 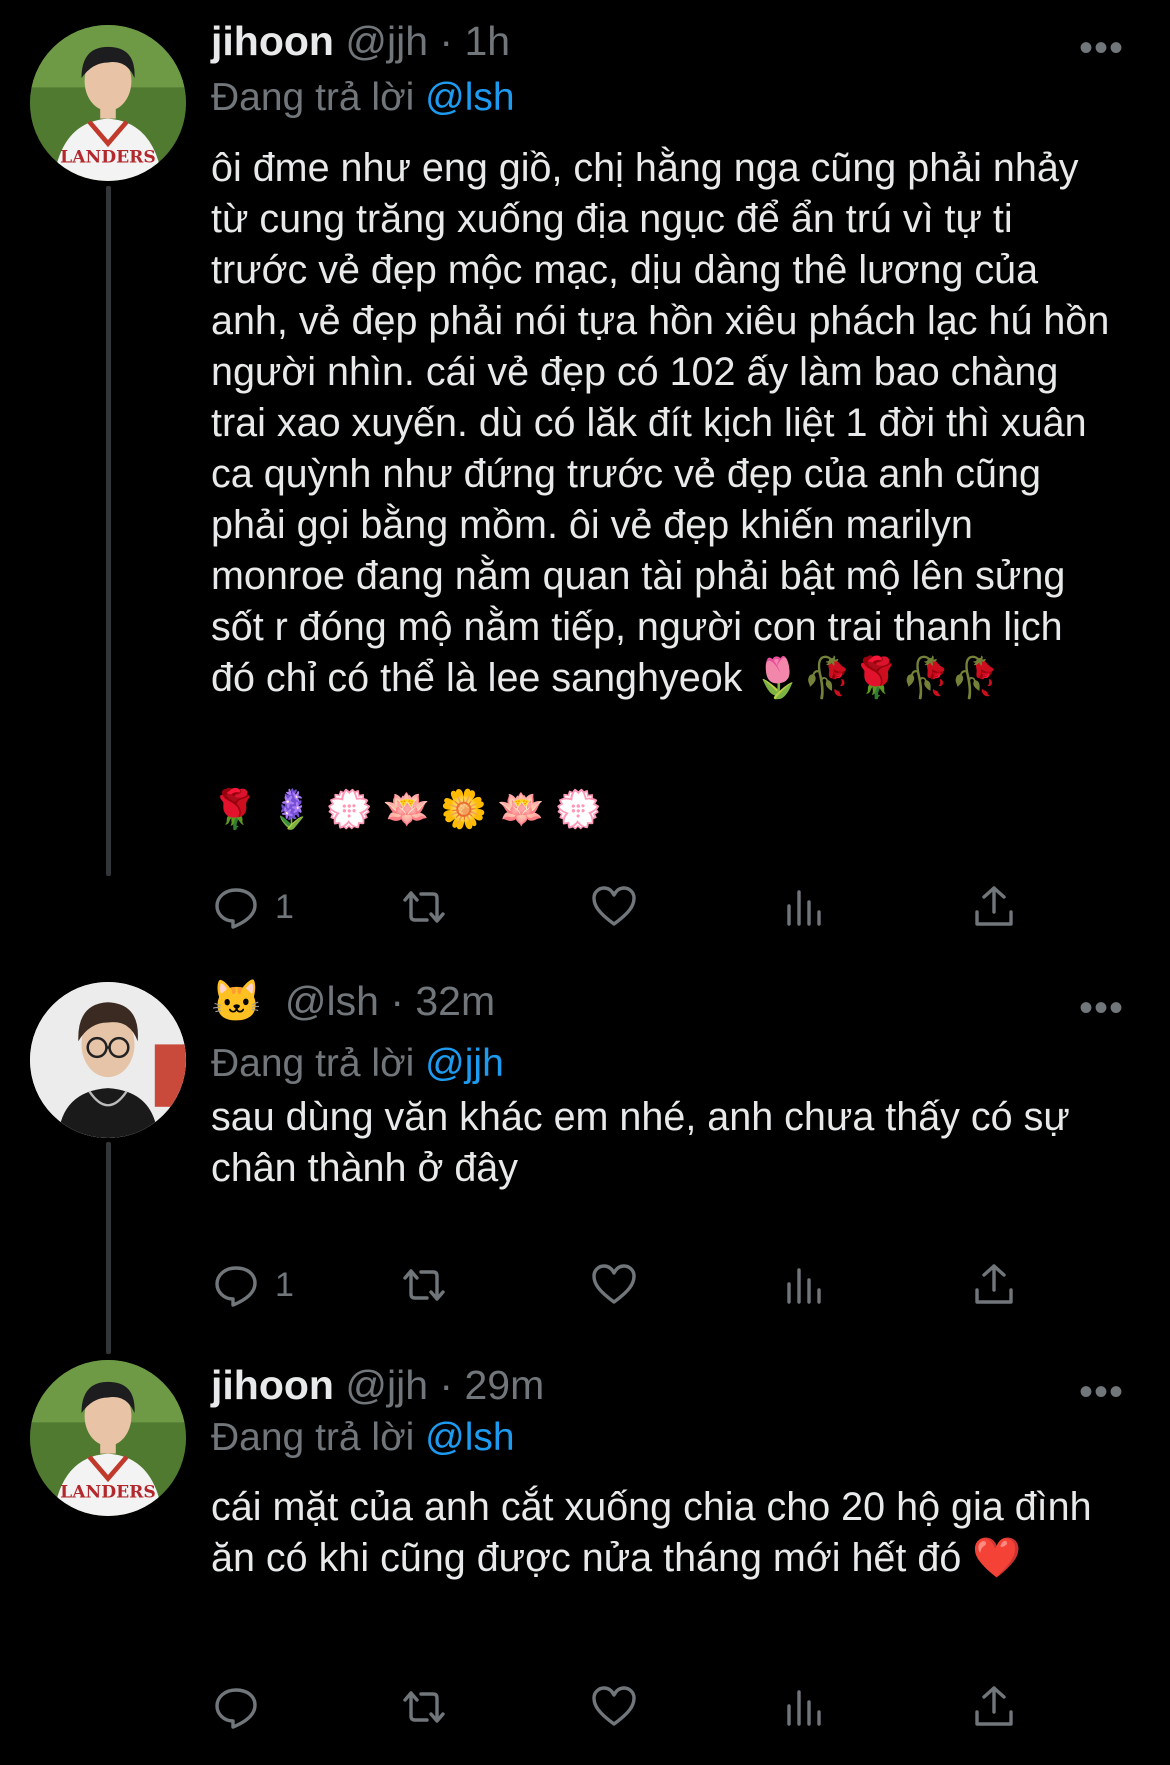 I want to click on tweet-header: jihoon @jjh · 29m, so click(x=377, y=1385).